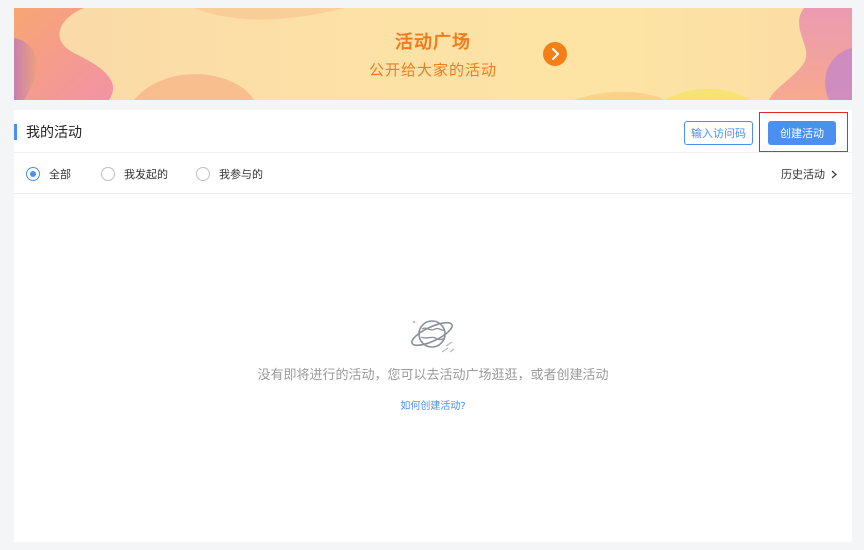 The height and width of the screenshot is (550, 864). I want to click on history-activities-link: 历史活动, so click(809, 174).